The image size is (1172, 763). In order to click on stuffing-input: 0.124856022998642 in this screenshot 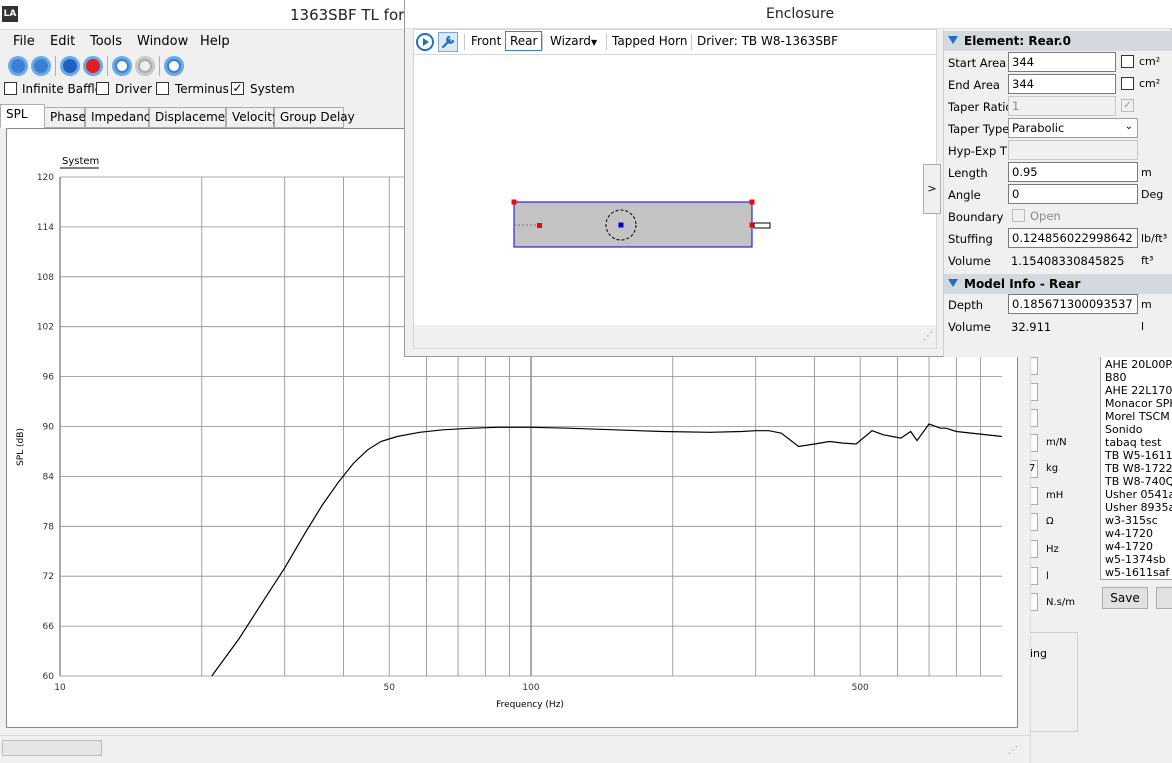, I will do `click(1073, 238)`.